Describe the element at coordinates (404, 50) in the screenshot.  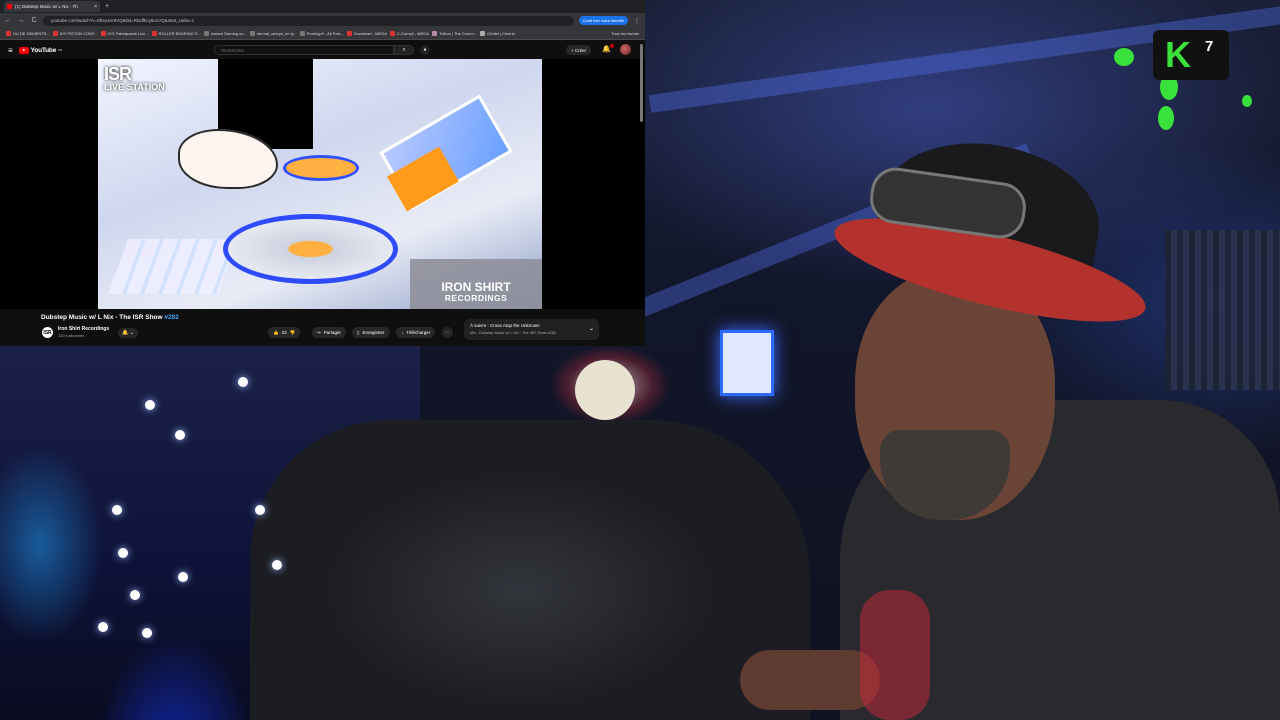
I see `search-icon: ⌕` at that location.